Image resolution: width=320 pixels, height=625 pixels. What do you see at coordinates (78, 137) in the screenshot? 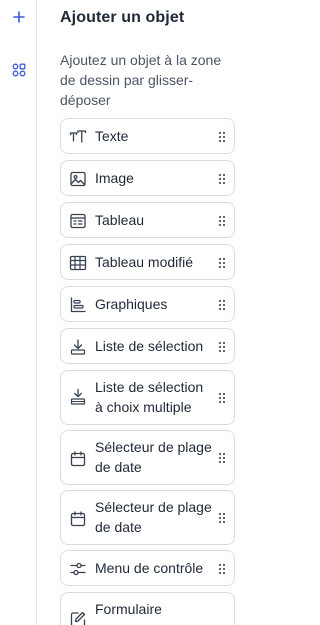
I see `text-icon` at bounding box center [78, 137].